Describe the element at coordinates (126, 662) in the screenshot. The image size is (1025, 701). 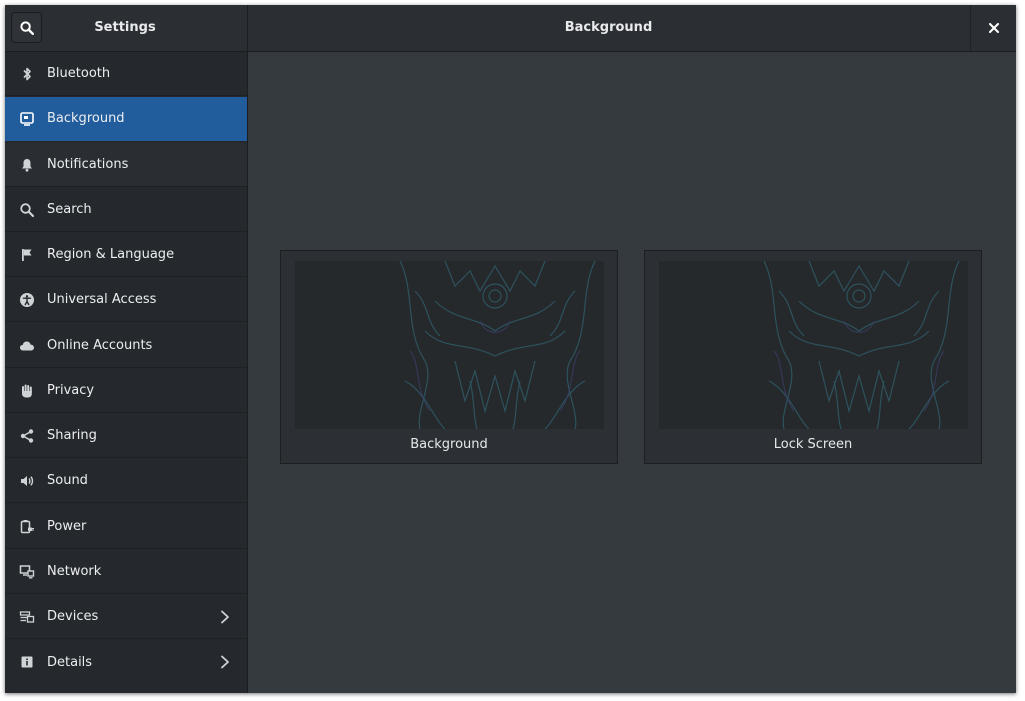
I see `sidebar-item-details: Details` at that location.